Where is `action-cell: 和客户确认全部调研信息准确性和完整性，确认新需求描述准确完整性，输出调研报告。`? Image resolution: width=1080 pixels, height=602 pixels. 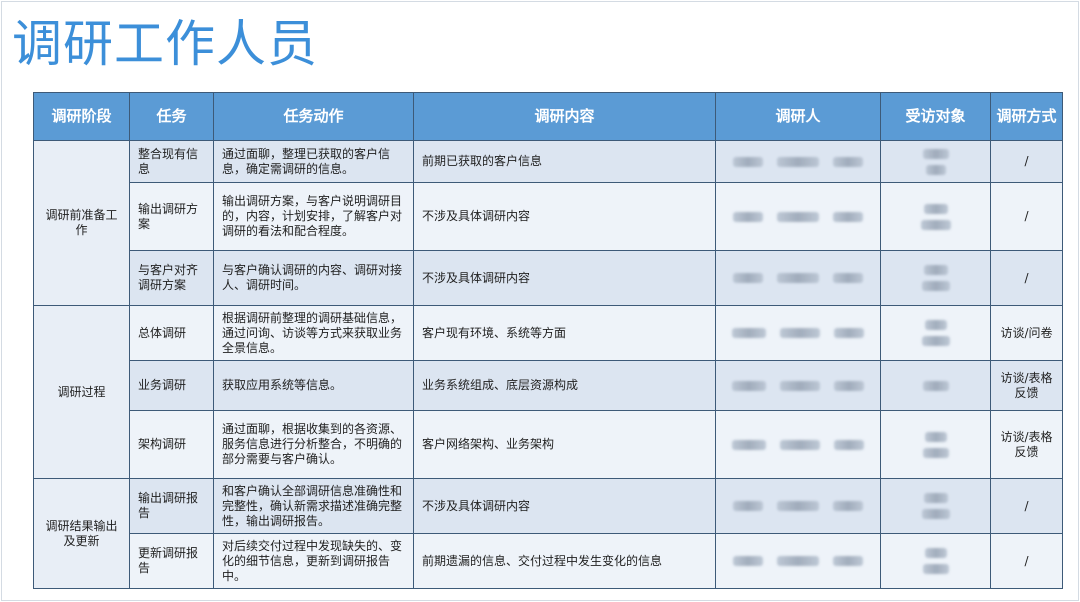
action-cell: 和客户确认全部调研信息准确性和完整性，确认新需求描述准确完整性，输出调研报告。 is located at coordinates (313, 506).